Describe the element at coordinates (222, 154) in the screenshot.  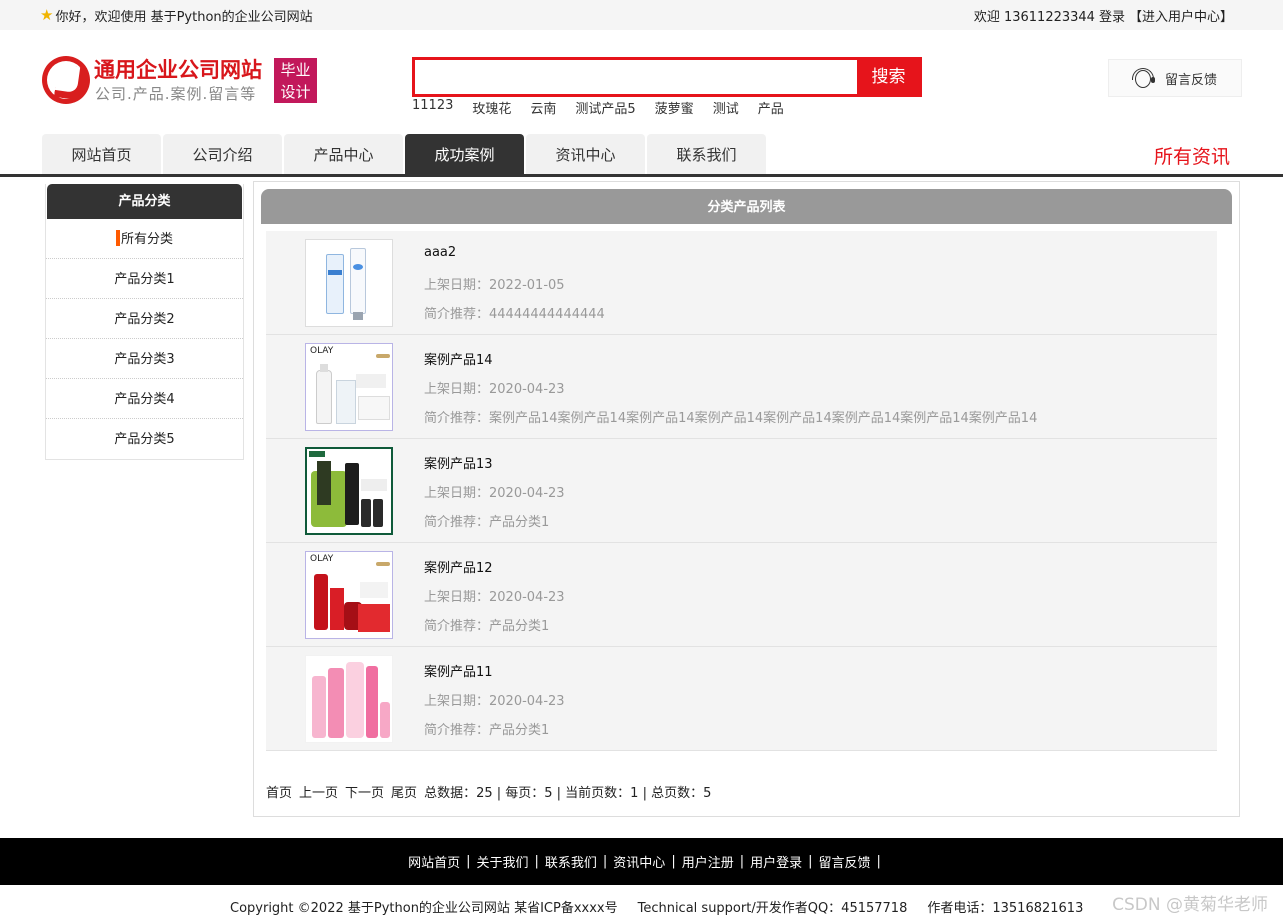
I see `nav-about: 公司介绍` at that location.